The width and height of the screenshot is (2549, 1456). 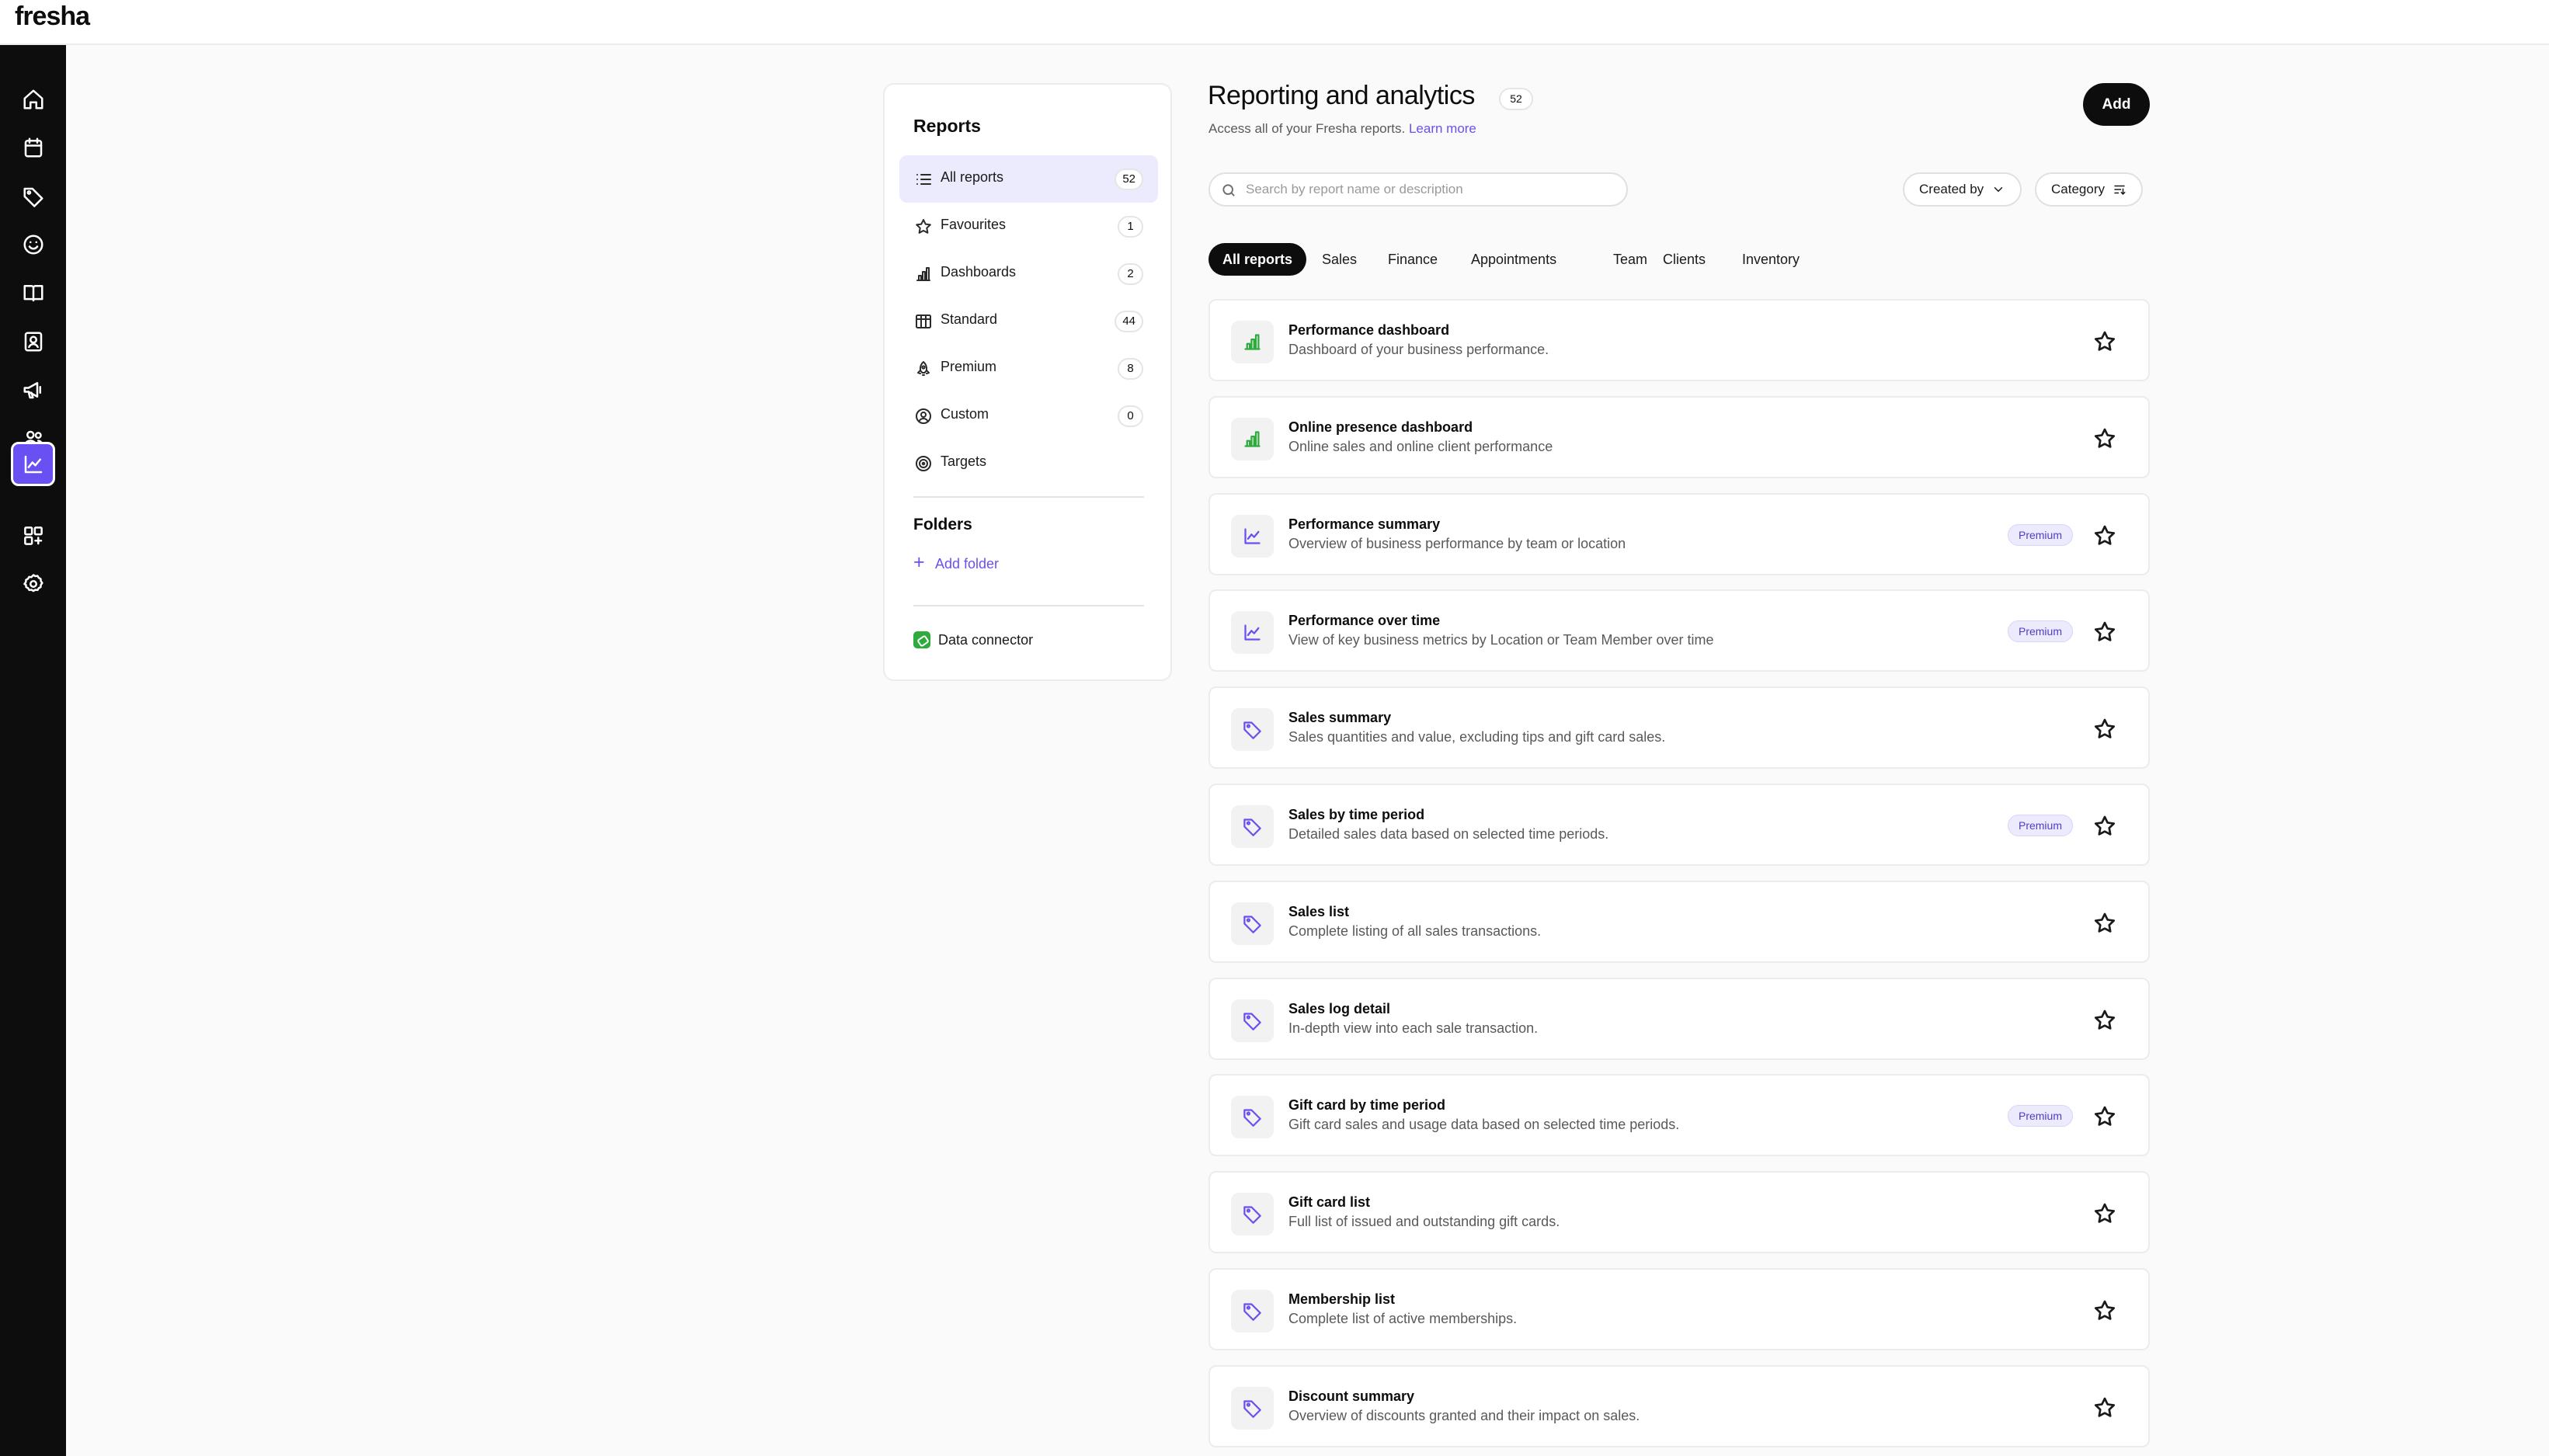 What do you see at coordinates (923, 227) in the screenshot?
I see `star-icon` at bounding box center [923, 227].